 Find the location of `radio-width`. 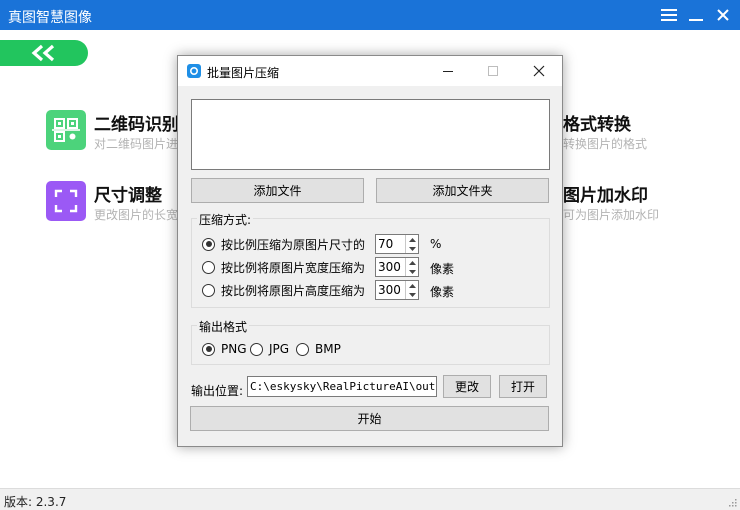

radio-width is located at coordinates (208, 267).